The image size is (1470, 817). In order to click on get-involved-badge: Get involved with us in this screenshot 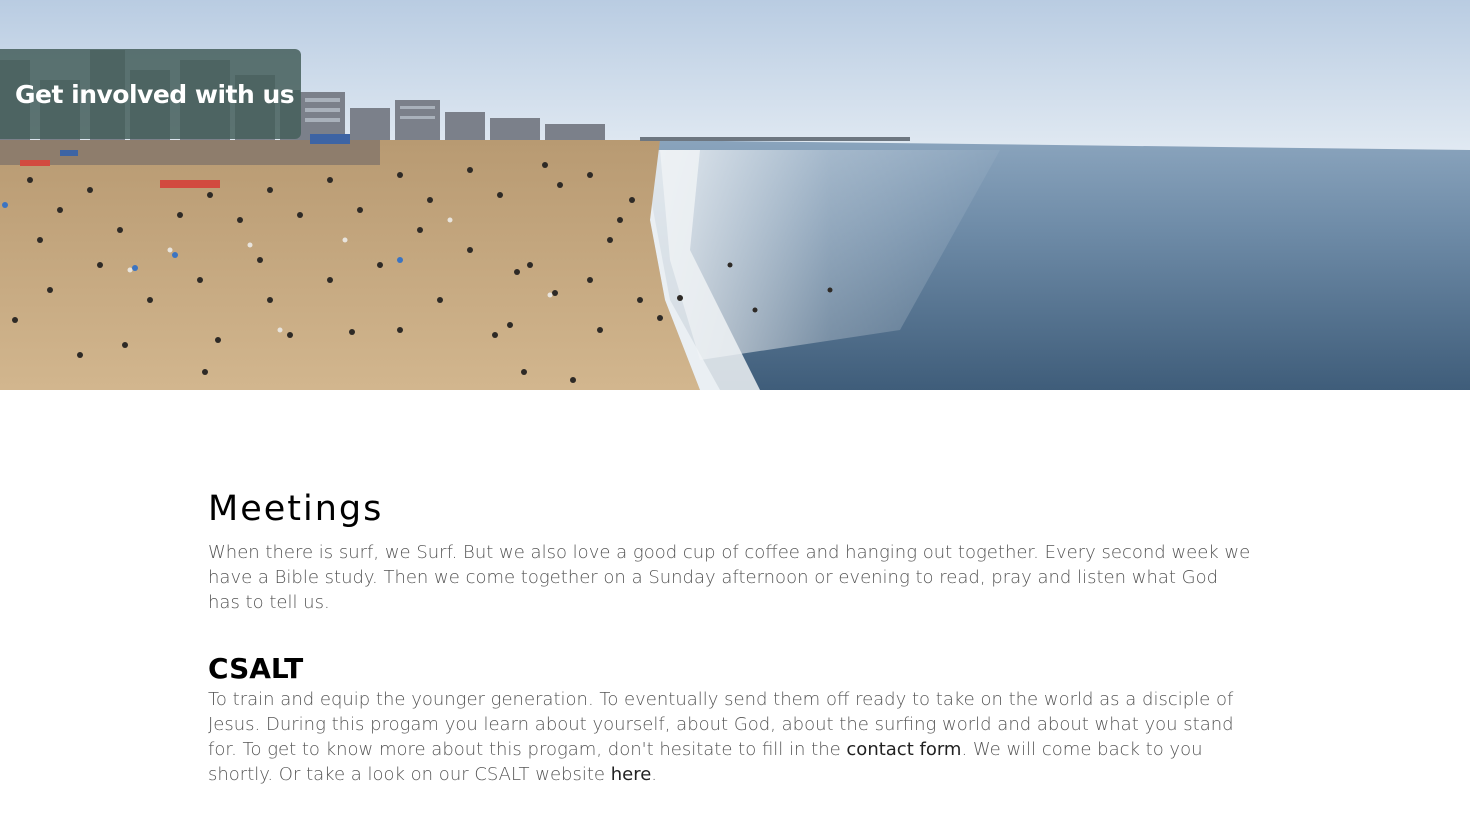, I will do `click(150, 94)`.